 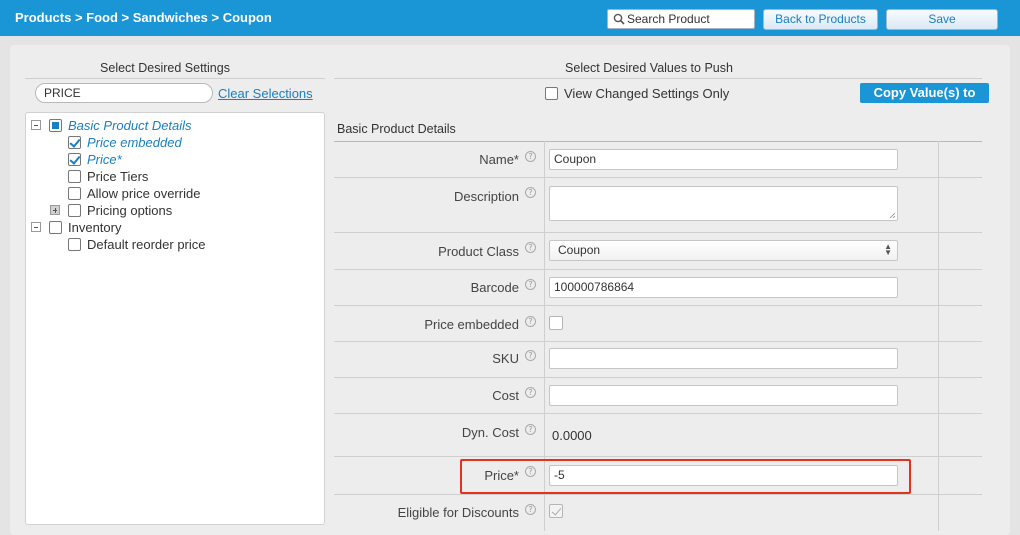 What do you see at coordinates (942, 19) in the screenshot?
I see `save-button: Save` at bounding box center [942, 19].